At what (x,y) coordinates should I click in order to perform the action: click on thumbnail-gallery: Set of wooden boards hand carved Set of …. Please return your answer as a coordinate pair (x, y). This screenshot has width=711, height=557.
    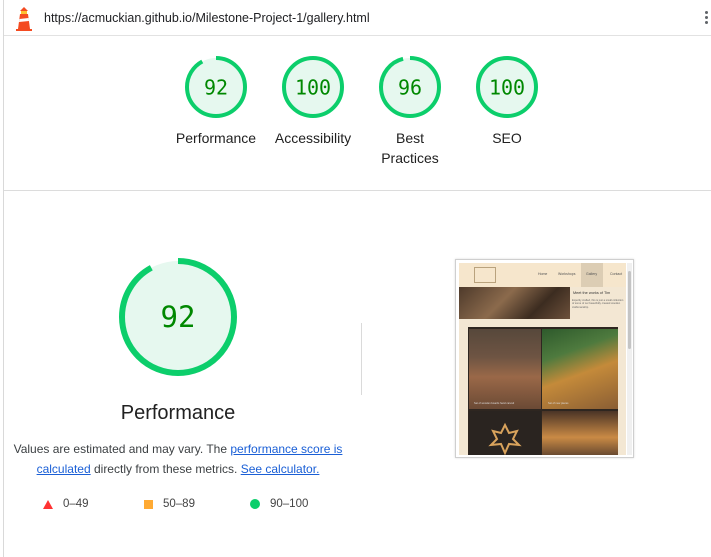
    Looking at the image, I should click on (543, 391).